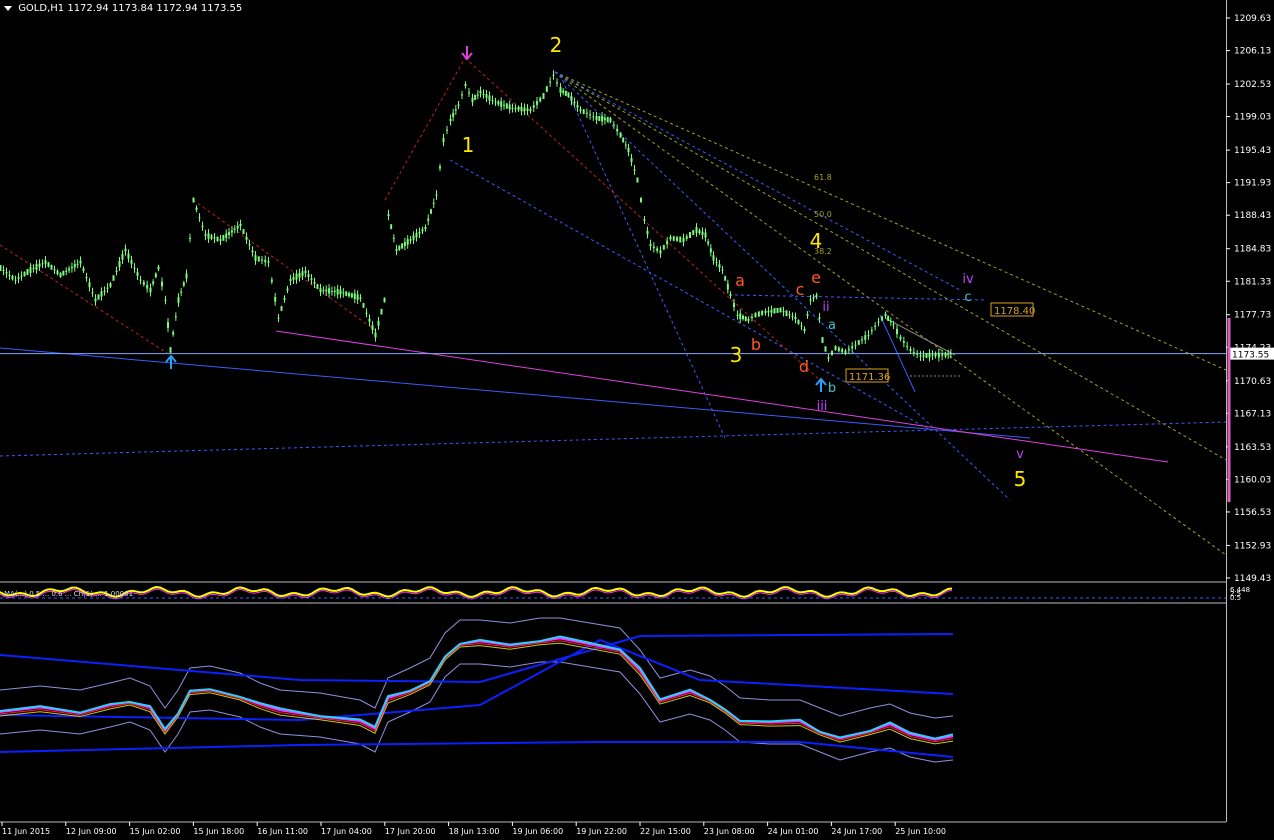  I want to click on price-tick-label: 1199.03, so click(1252, 118).